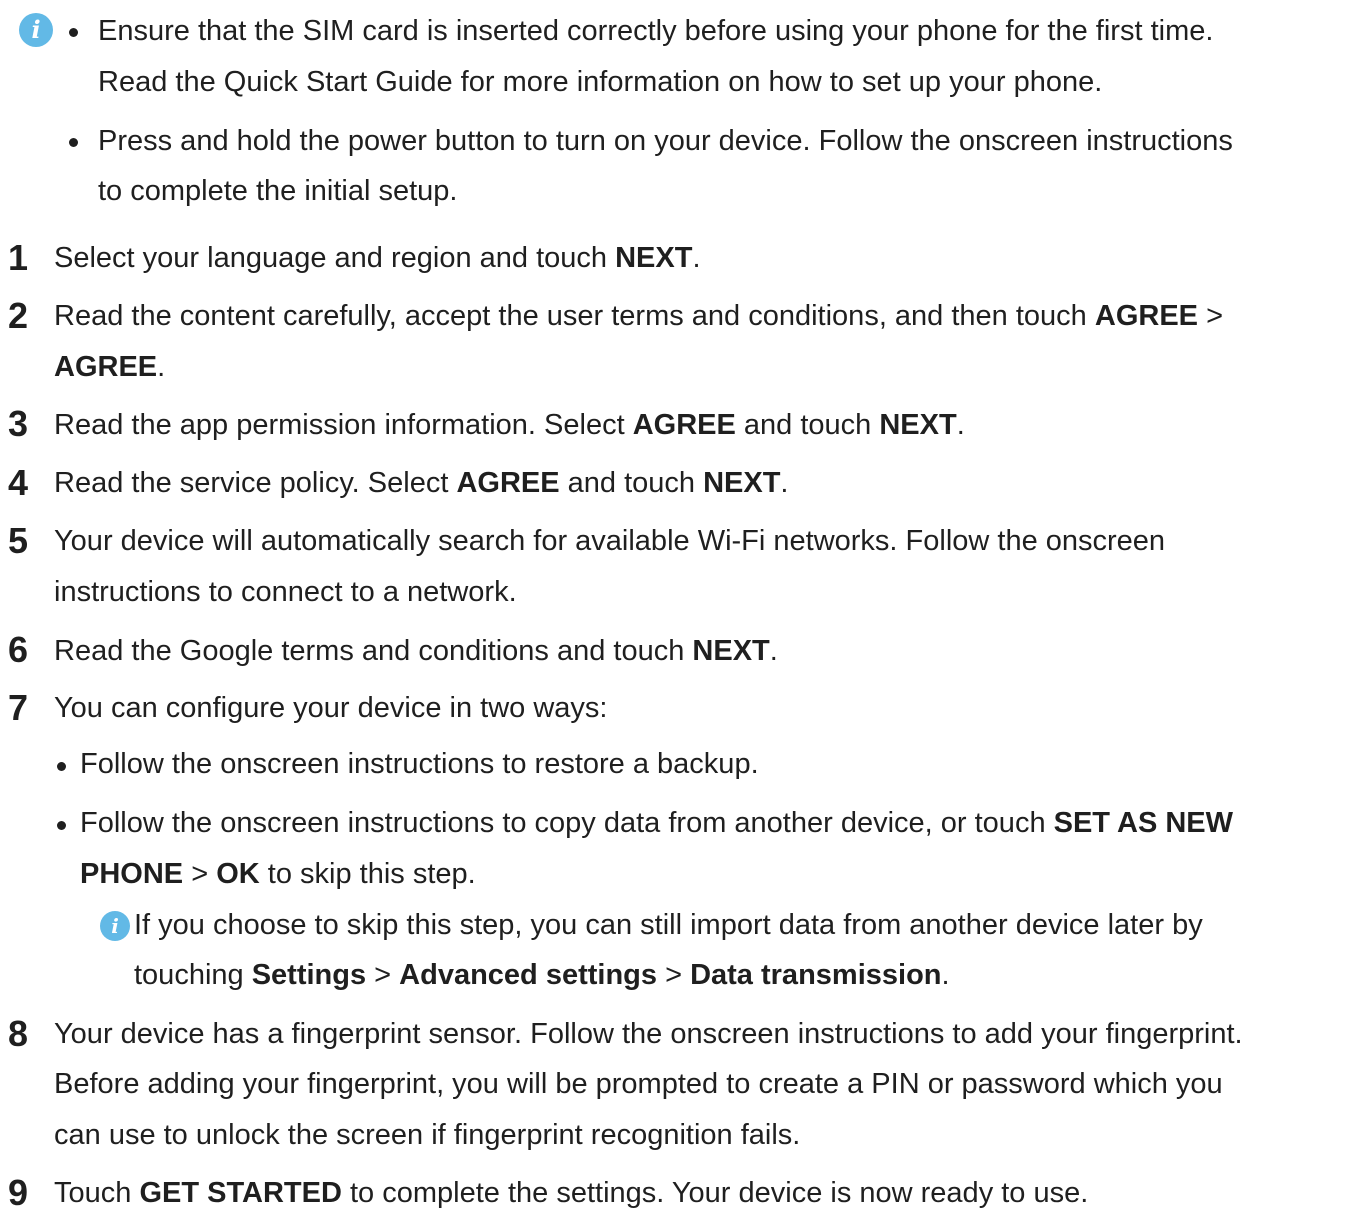 The height and width of the screenshot is (1219, 1370). I want to click on step-number: 6, so click(18, 649).